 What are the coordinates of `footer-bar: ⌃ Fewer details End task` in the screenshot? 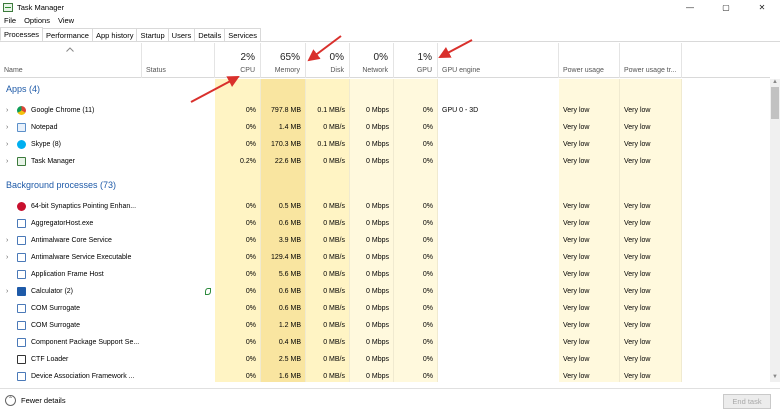 It's located at (390, 401).